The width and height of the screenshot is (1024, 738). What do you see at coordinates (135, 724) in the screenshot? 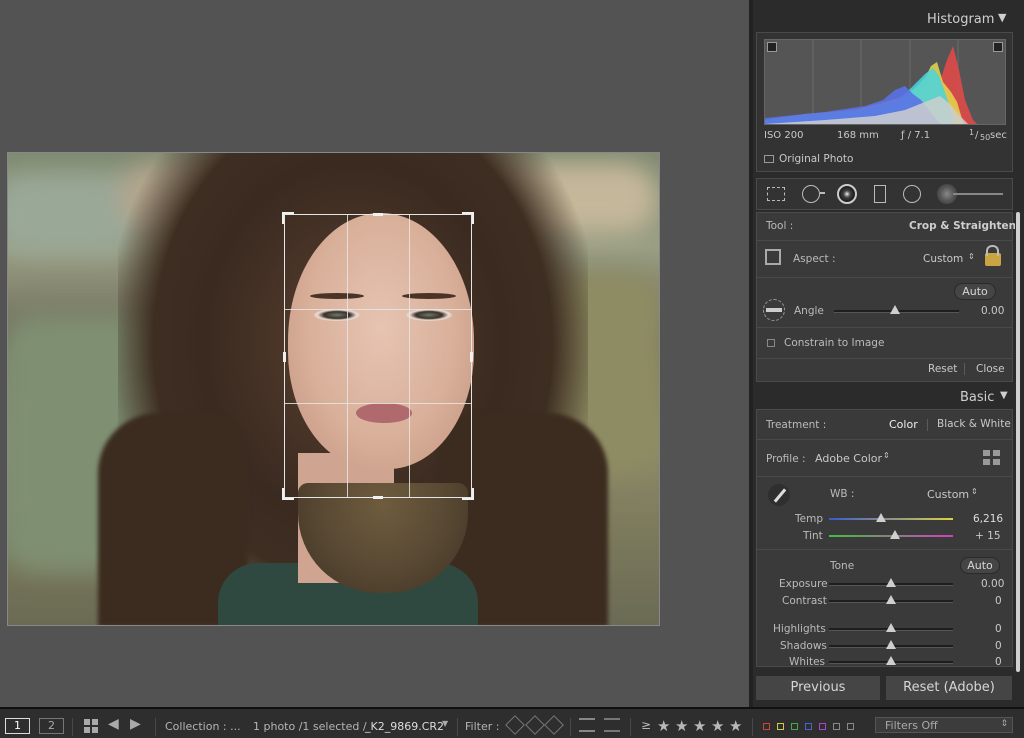
I see `forward-arrow-icon: ▶` at bounding box center [135, 724].